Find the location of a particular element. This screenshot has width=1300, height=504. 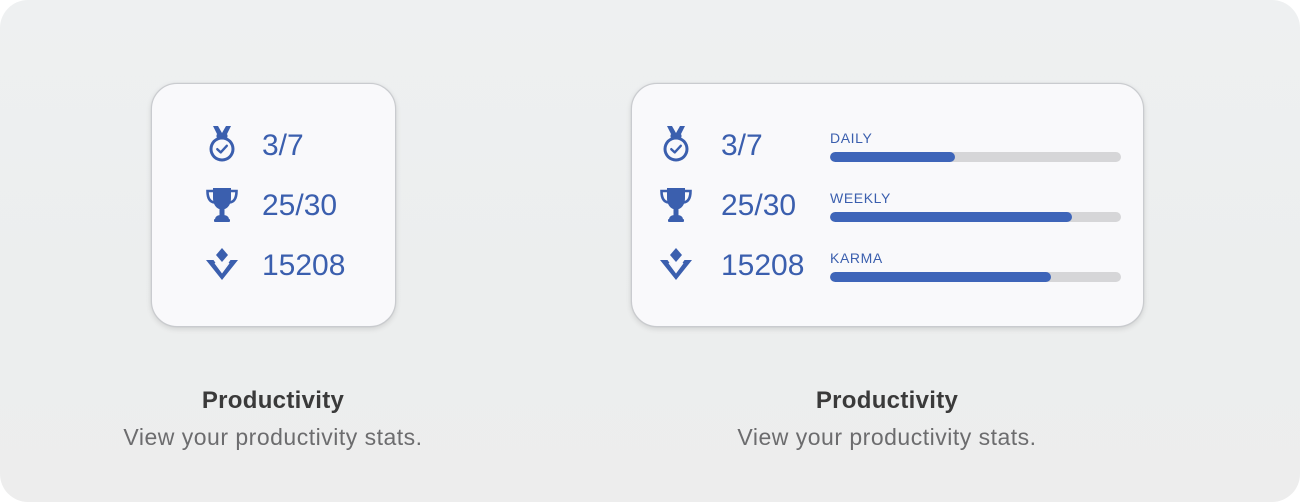

daily-progress-bar is located at coordinates (975, 157).